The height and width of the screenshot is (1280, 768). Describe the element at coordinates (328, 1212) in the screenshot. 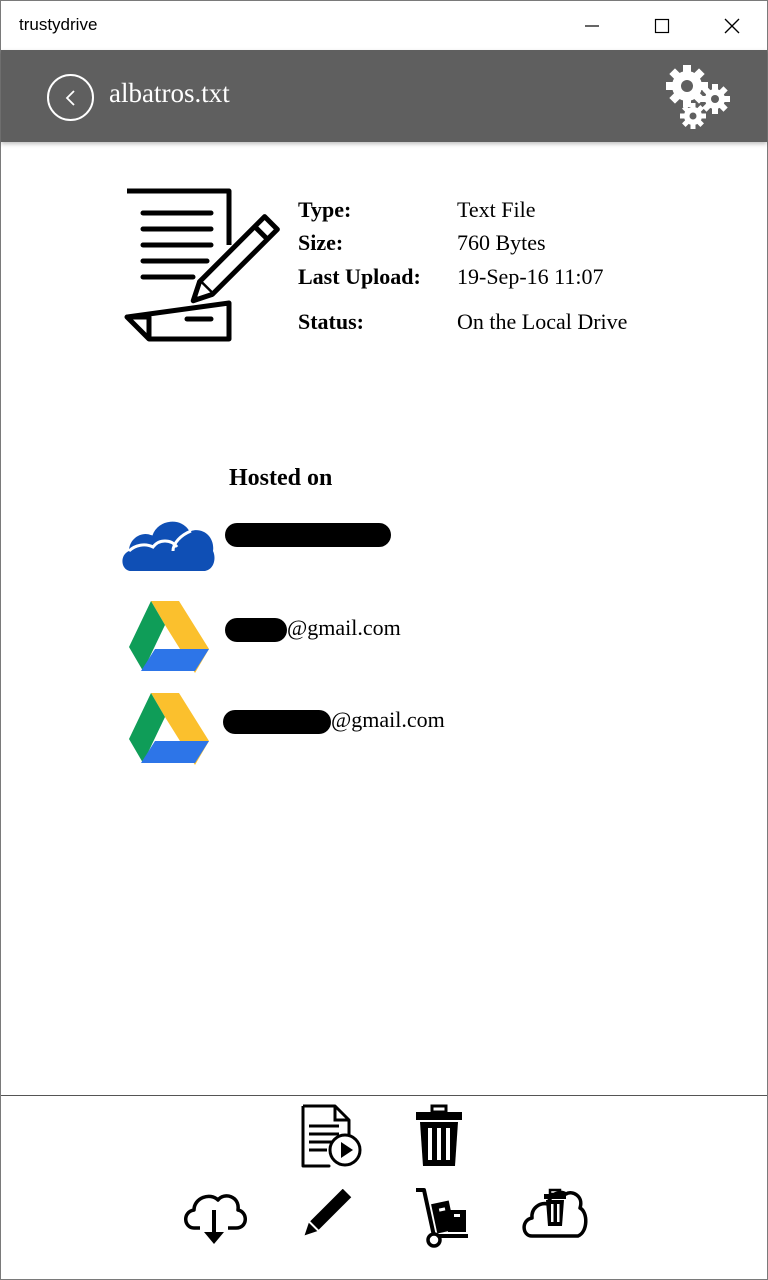

I see `pencil-icon` at that location.